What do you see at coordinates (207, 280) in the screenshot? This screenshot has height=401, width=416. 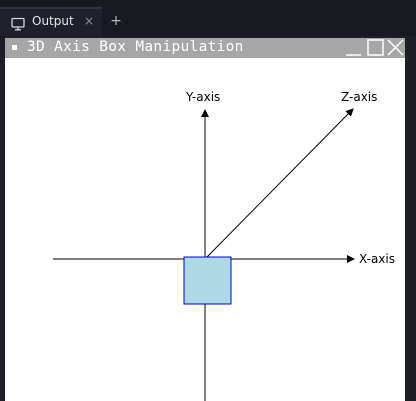 I see `box` at bounding box center [207, 280].